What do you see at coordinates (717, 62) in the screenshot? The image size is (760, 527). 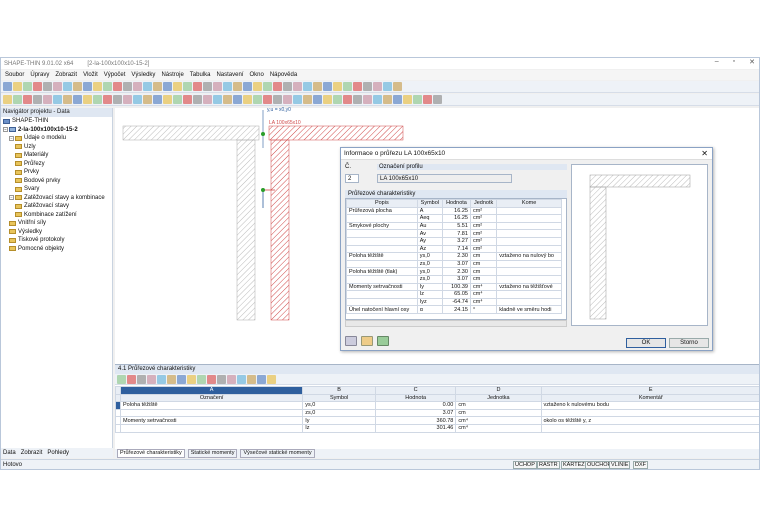 I see `minimize-icon: –` at bounding box center [717, 62].